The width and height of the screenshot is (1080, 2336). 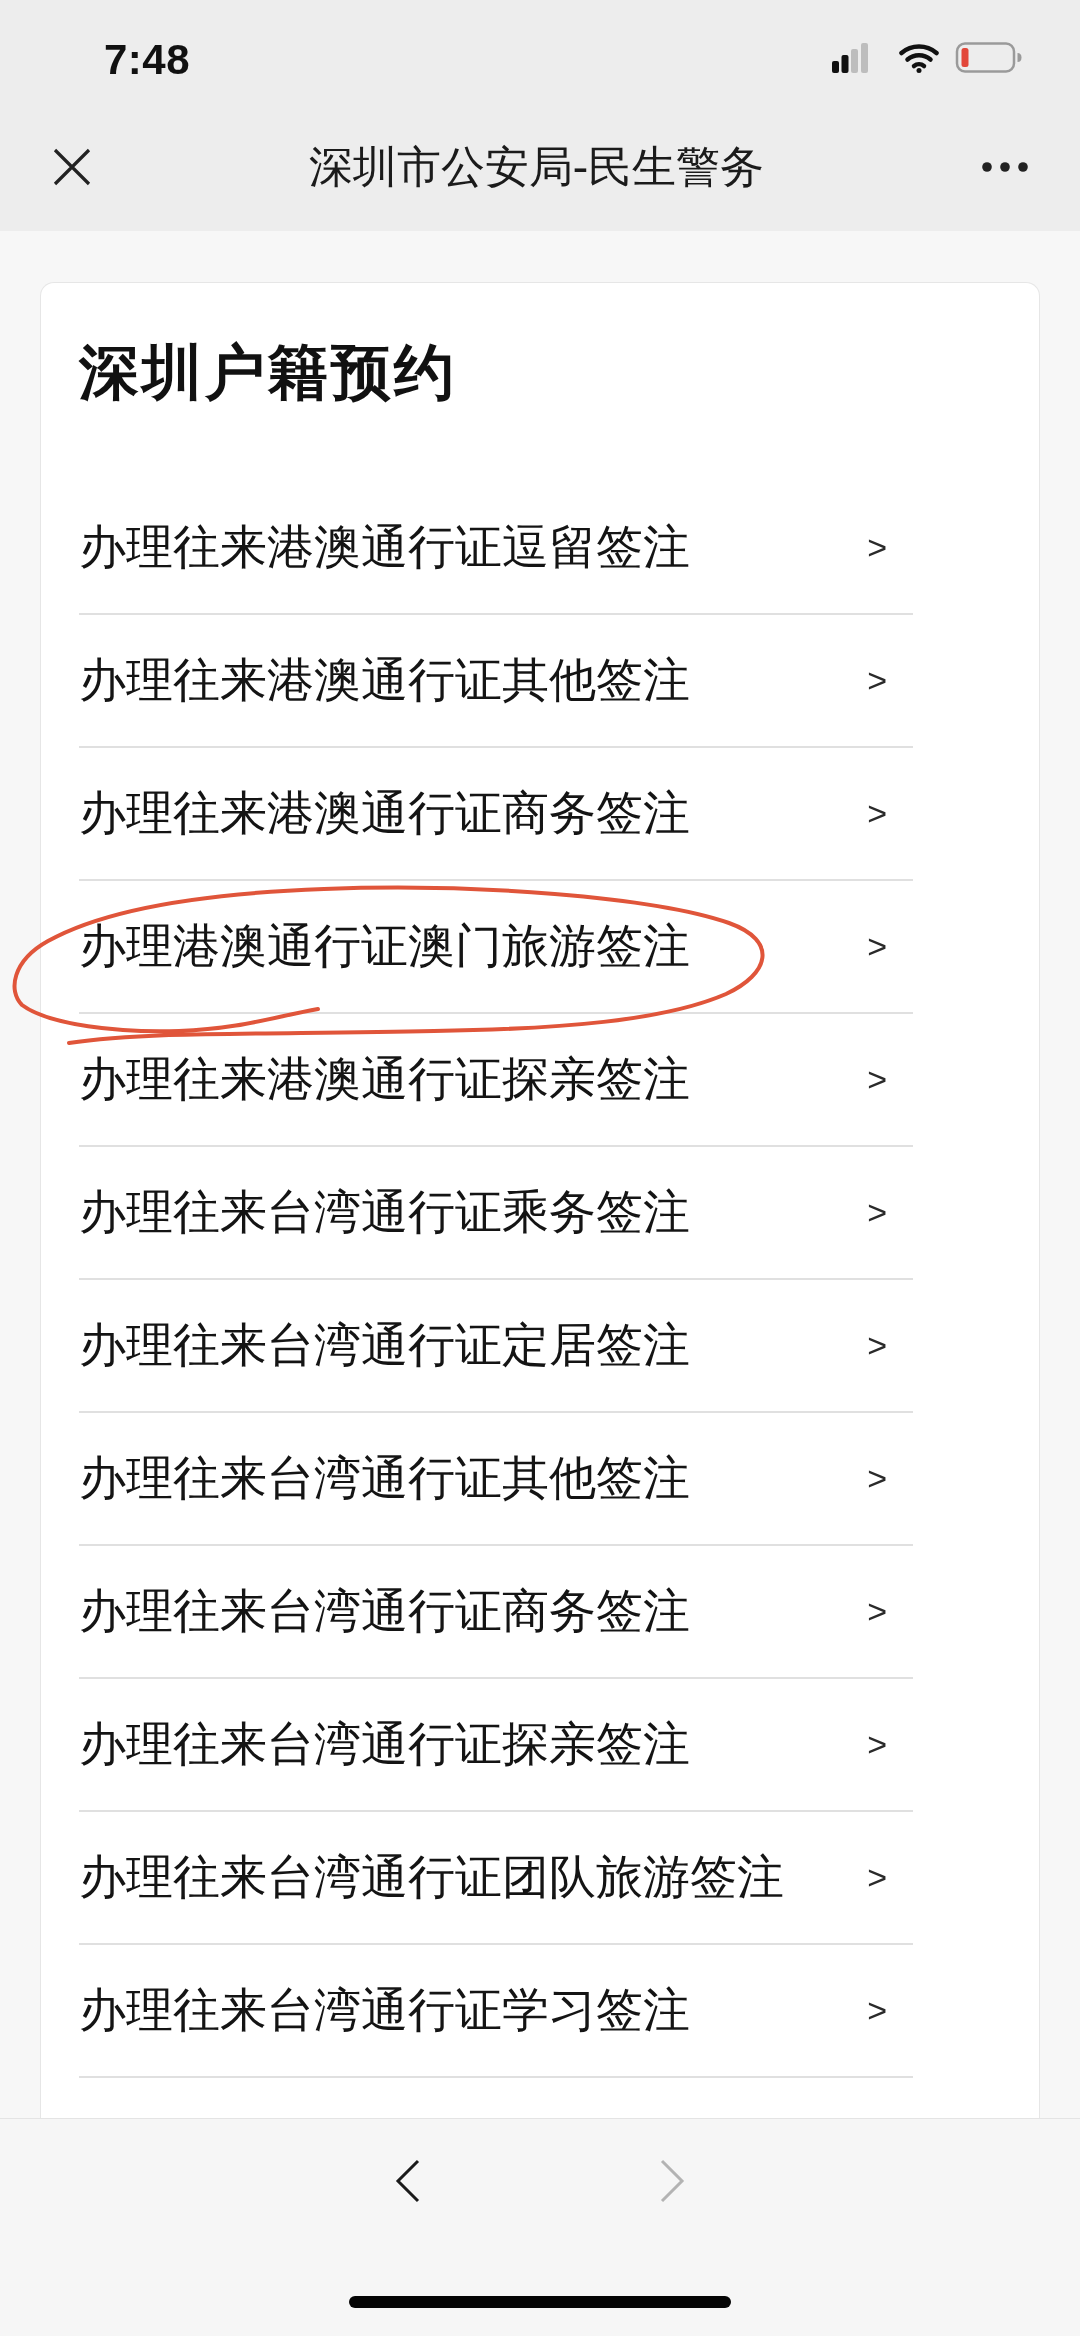 I want to click on list-item: 办理往来台湾通行证团队旅游签注 >, so click(x=496, y=1878).